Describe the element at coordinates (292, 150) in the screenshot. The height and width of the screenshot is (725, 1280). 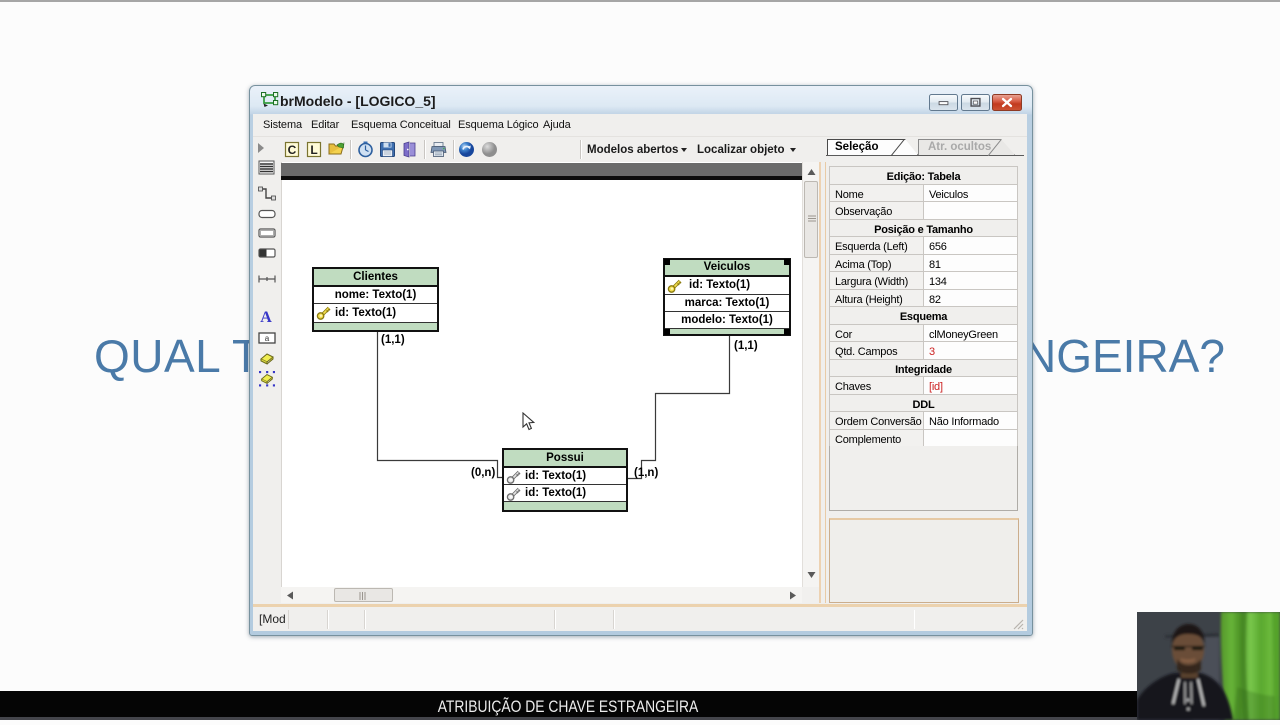
I see `svg-text: C` at that location.